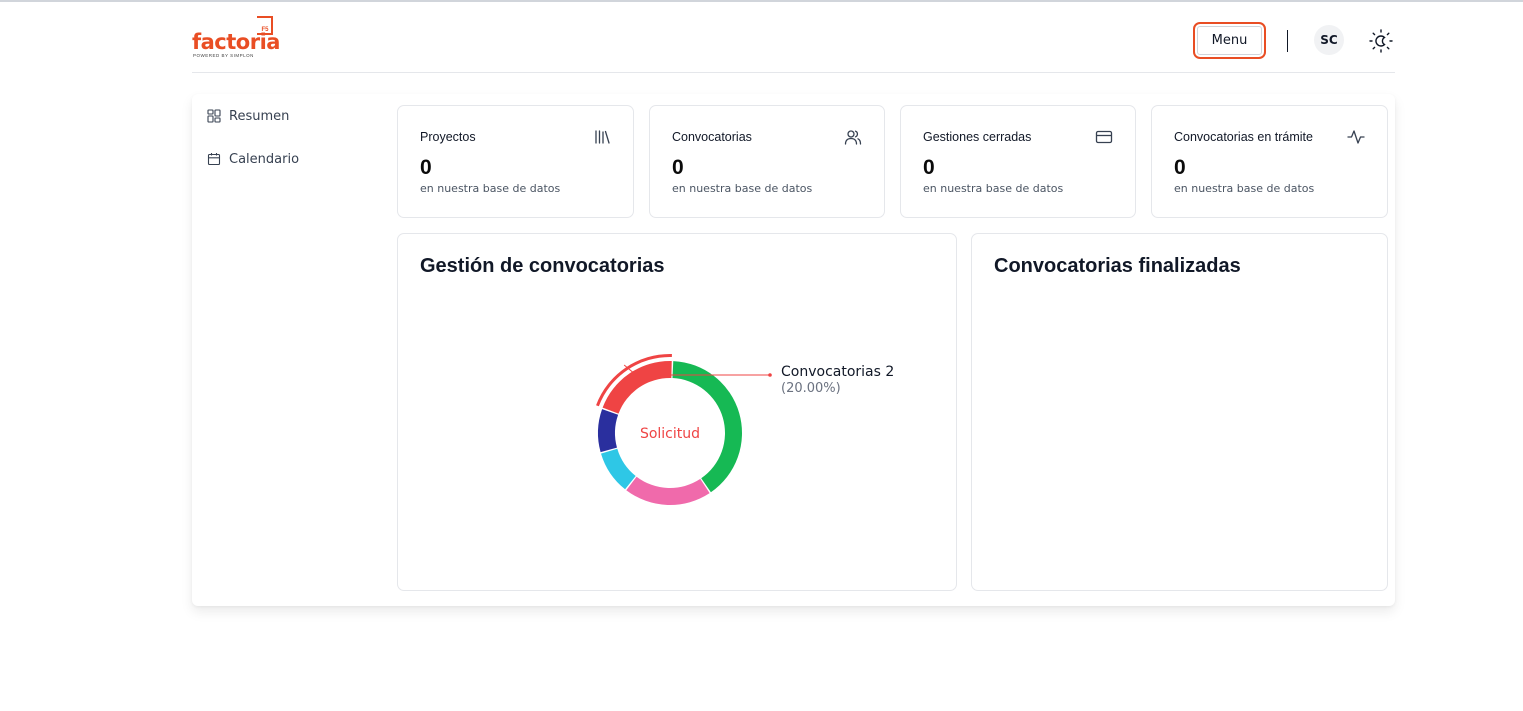  I want to click on sidebar-item-resumen: Resumen, so click(248, 116).